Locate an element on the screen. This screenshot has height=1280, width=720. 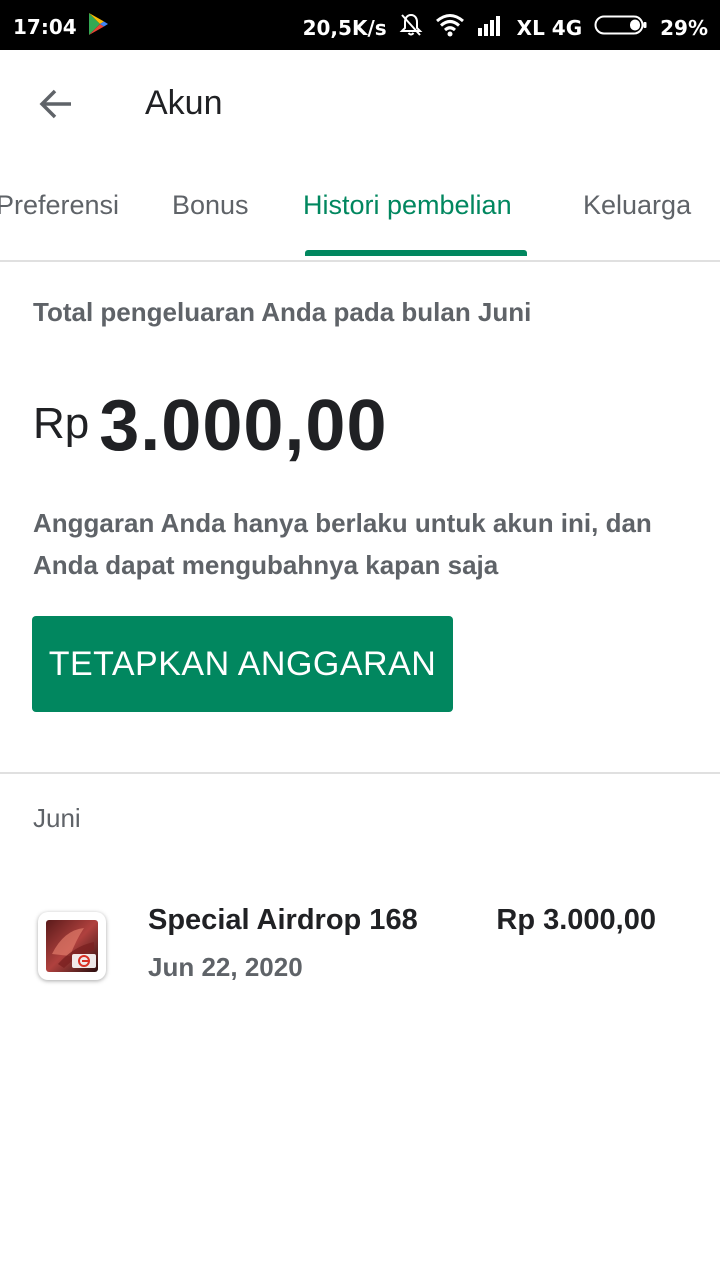
set-budget-button: TETAPKAN ANGGARAN is located at coordinates (242, 664).